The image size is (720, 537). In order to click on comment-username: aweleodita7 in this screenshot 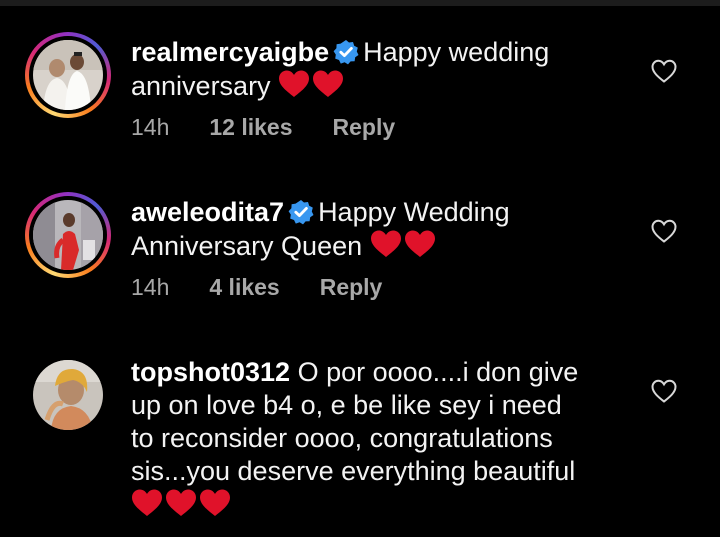, I will do `click(207, 212)`.